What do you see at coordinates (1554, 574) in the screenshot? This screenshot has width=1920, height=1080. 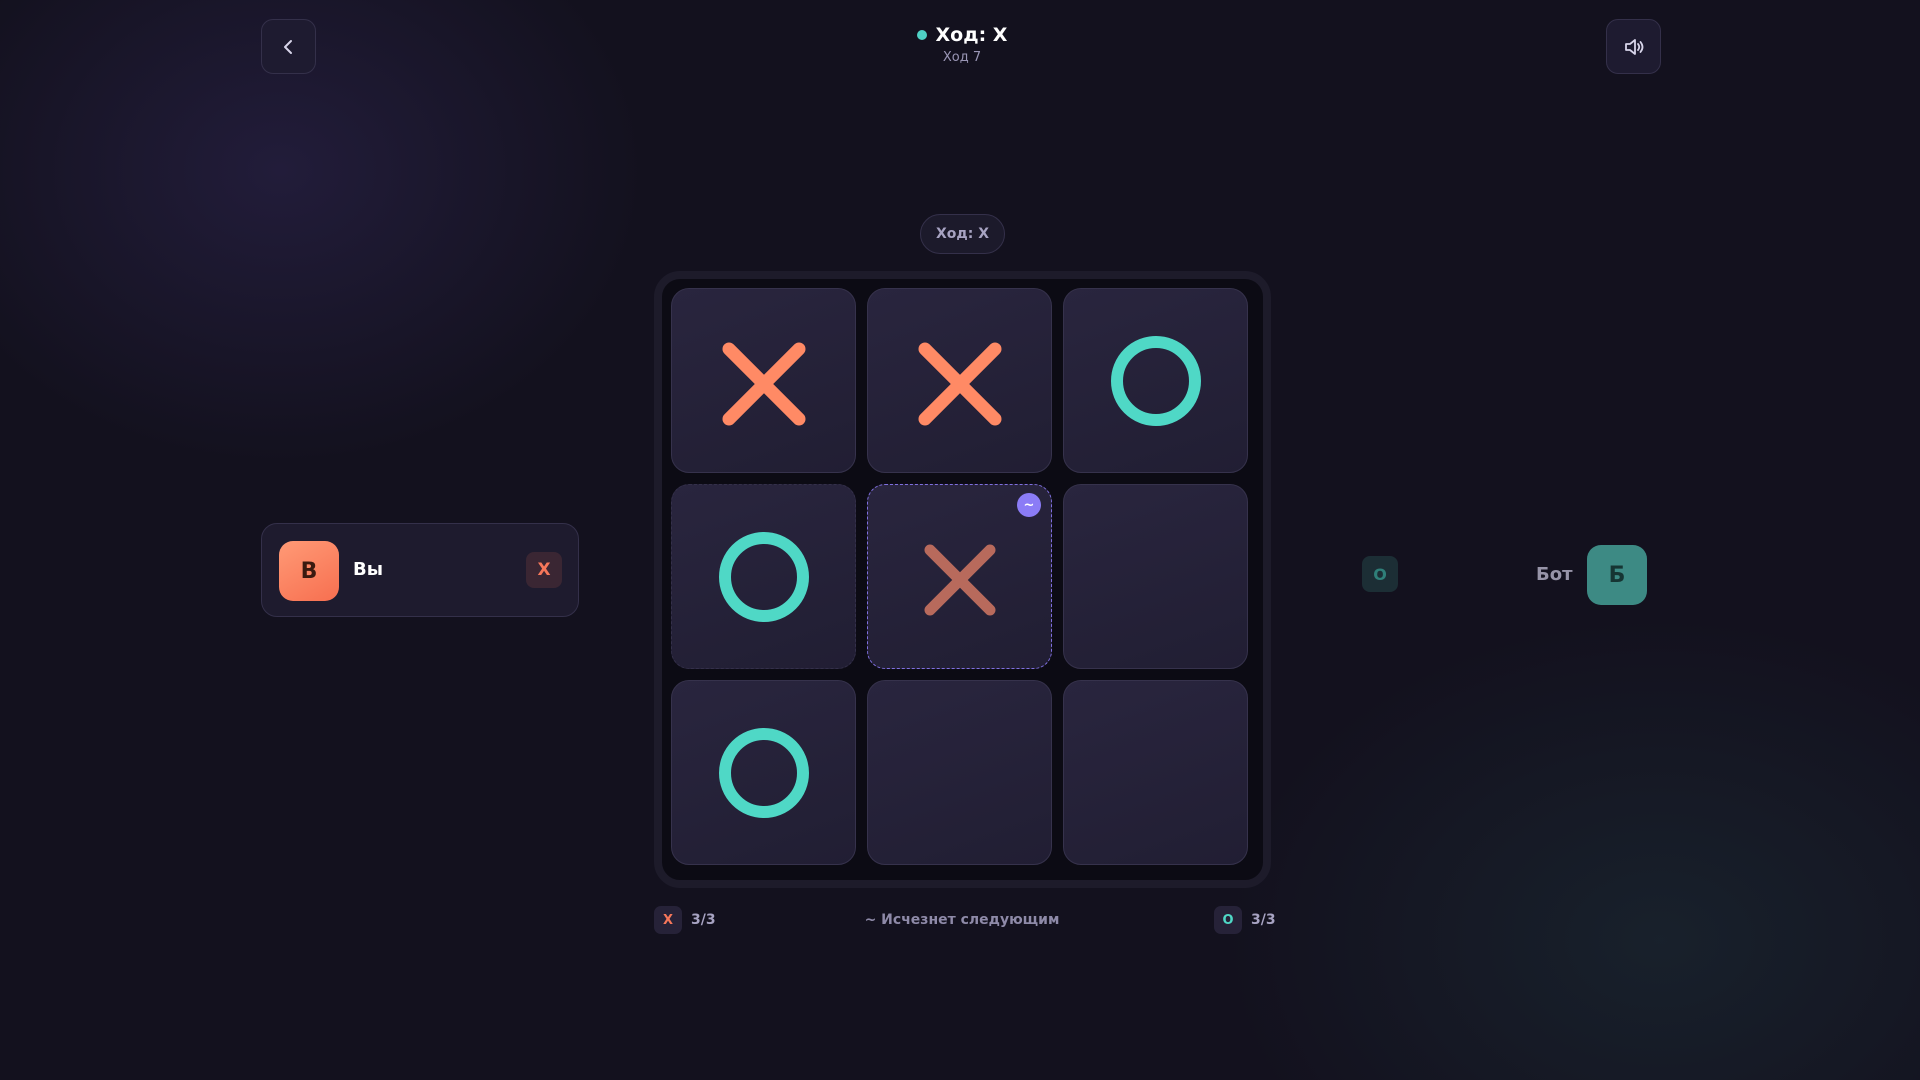 I see `bot-name: Бот` at bounding box center [1554, 574].